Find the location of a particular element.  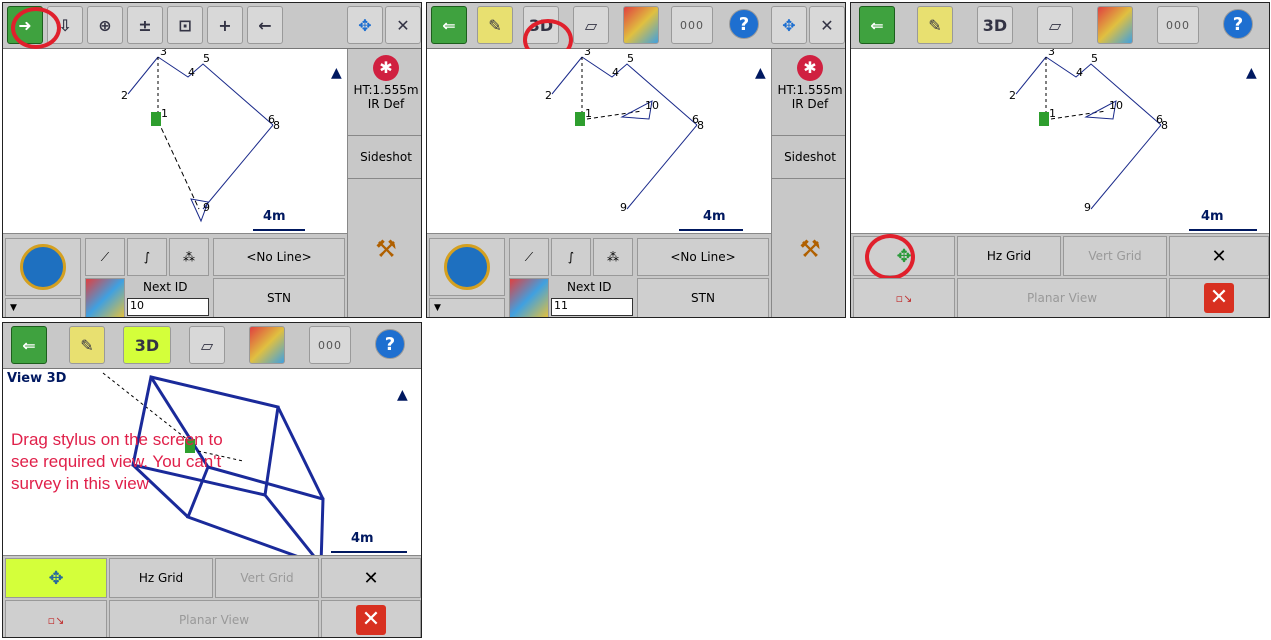

map-view: 3 2 4 5 1 6 8 9 ▲ 4m is located at coordinates (174, 139).